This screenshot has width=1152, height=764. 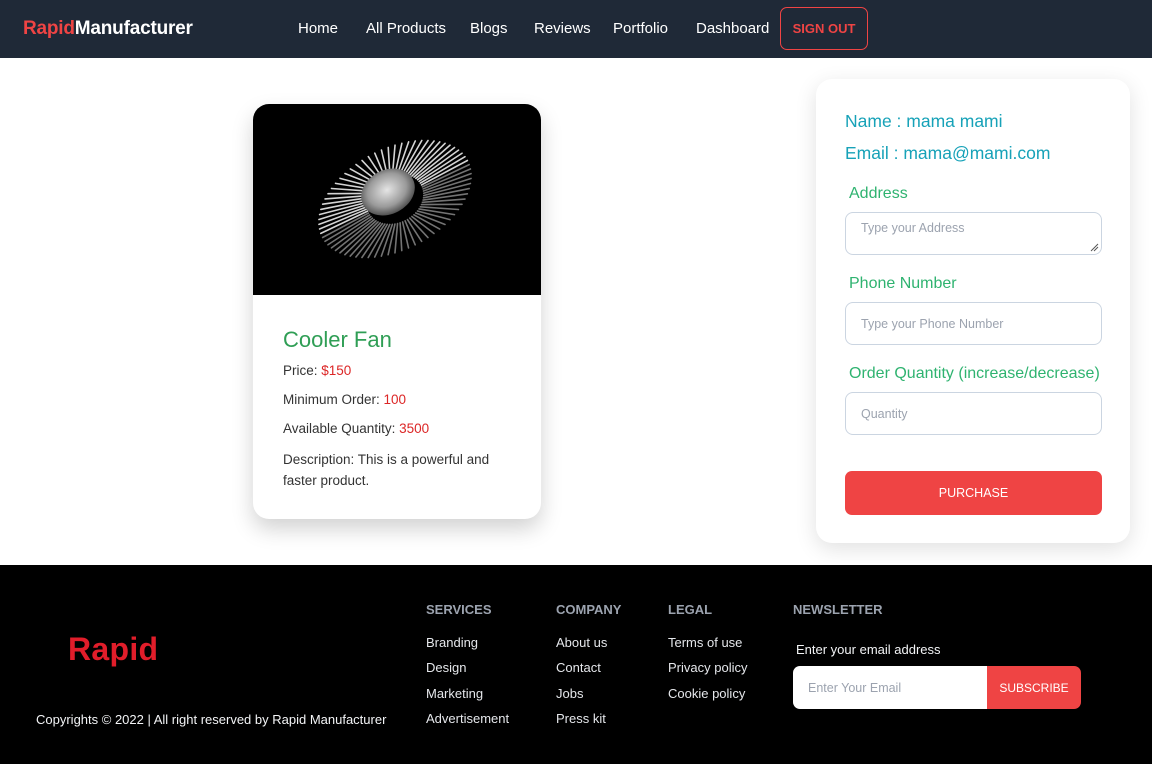 What do you see at coordinates (318, 28) in the screenshot?
I see `nav-home: Home` at bounding box center [318, 28].